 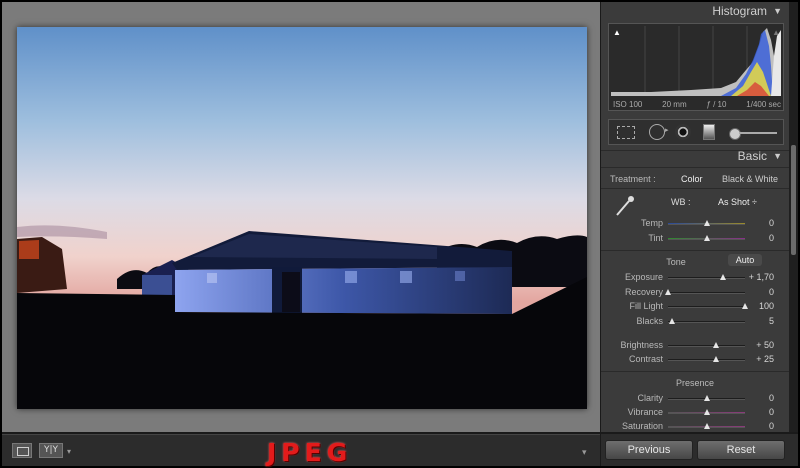 What do you see at coordinates (695, 204) in the screenshot?
I see `white-balance-row: WB : As Shot ÷` at bounding box center [695, 204].